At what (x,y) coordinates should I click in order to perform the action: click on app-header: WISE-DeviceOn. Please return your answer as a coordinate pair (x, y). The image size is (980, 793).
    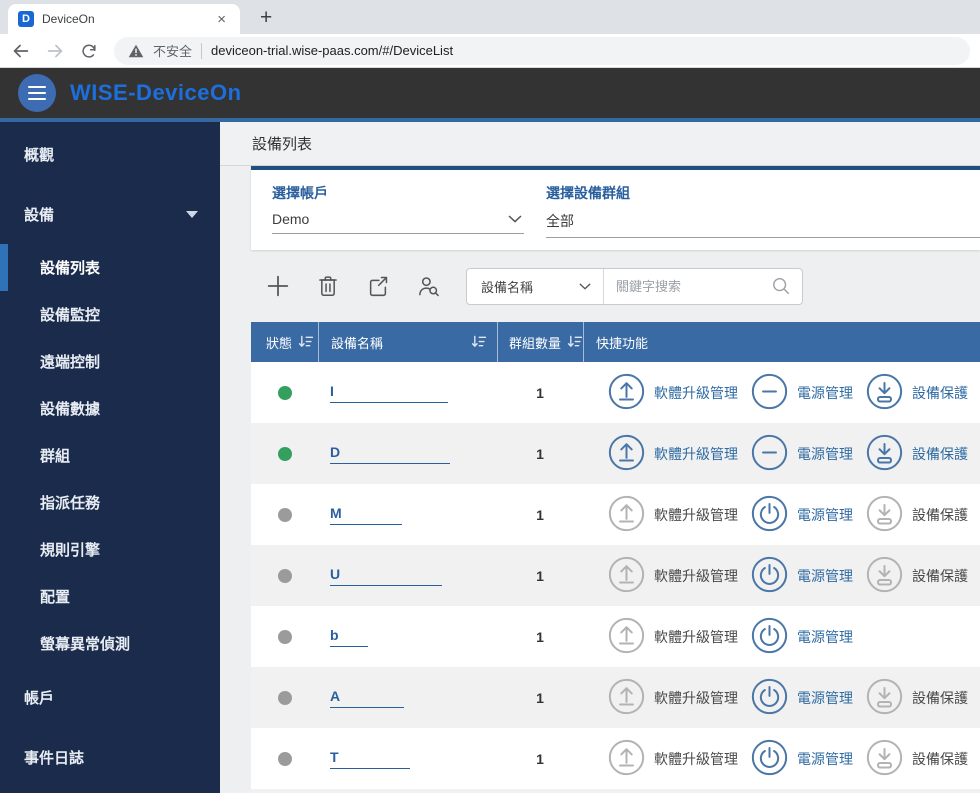
    Looking at the image, I should click on (490, 95).